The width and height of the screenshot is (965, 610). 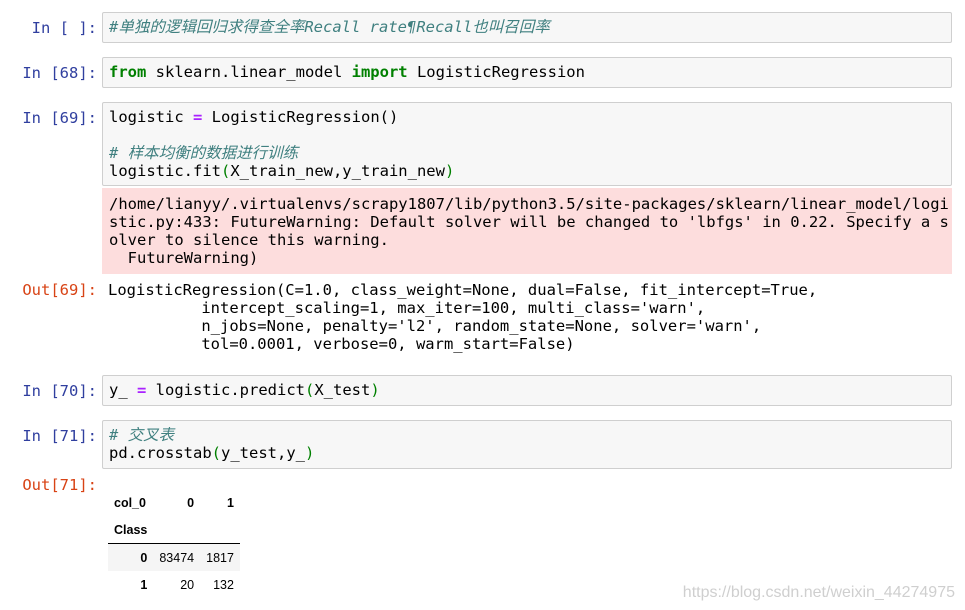 What do you see at coordinates (174, 530) in the screenshot?
I see `index-name-row: Class` at bounding box center [174, 530].